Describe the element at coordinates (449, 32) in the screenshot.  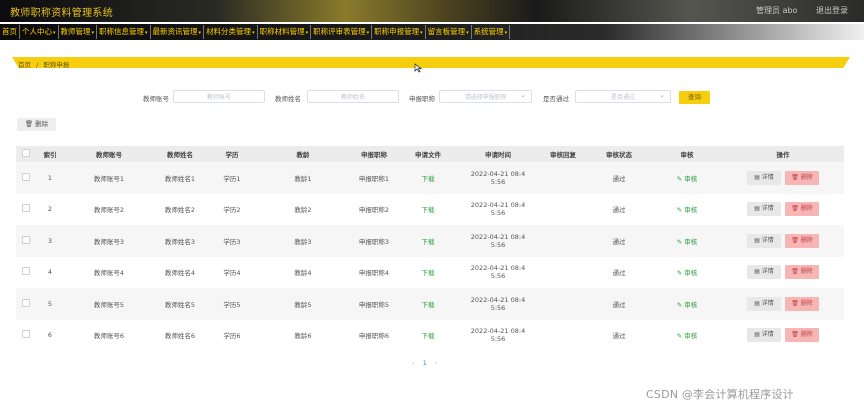
I see `nav-item: 留言板管理▾` at that location.